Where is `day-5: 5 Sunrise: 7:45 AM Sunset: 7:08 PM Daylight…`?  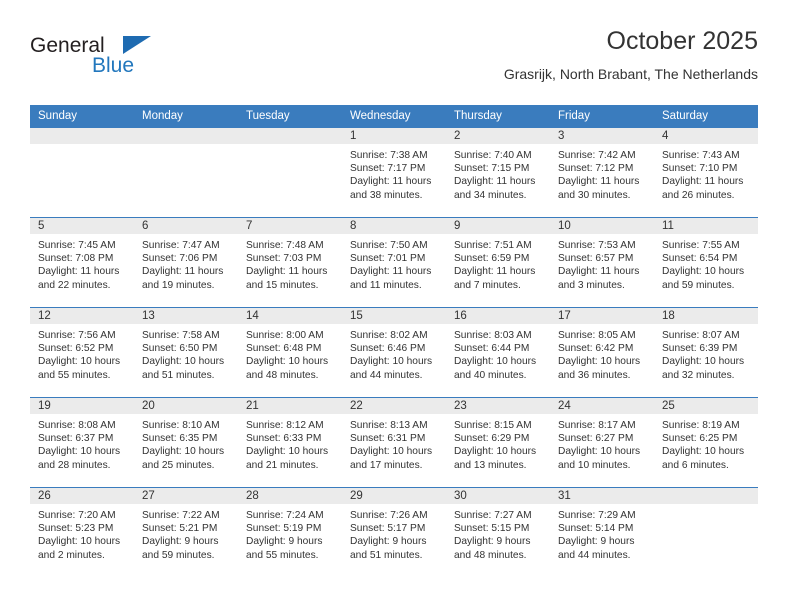 day-5: 5 Sunrise: 7:45 AM Sunset: 7:08 PM Daylight… is located at coordinates (82, 262).